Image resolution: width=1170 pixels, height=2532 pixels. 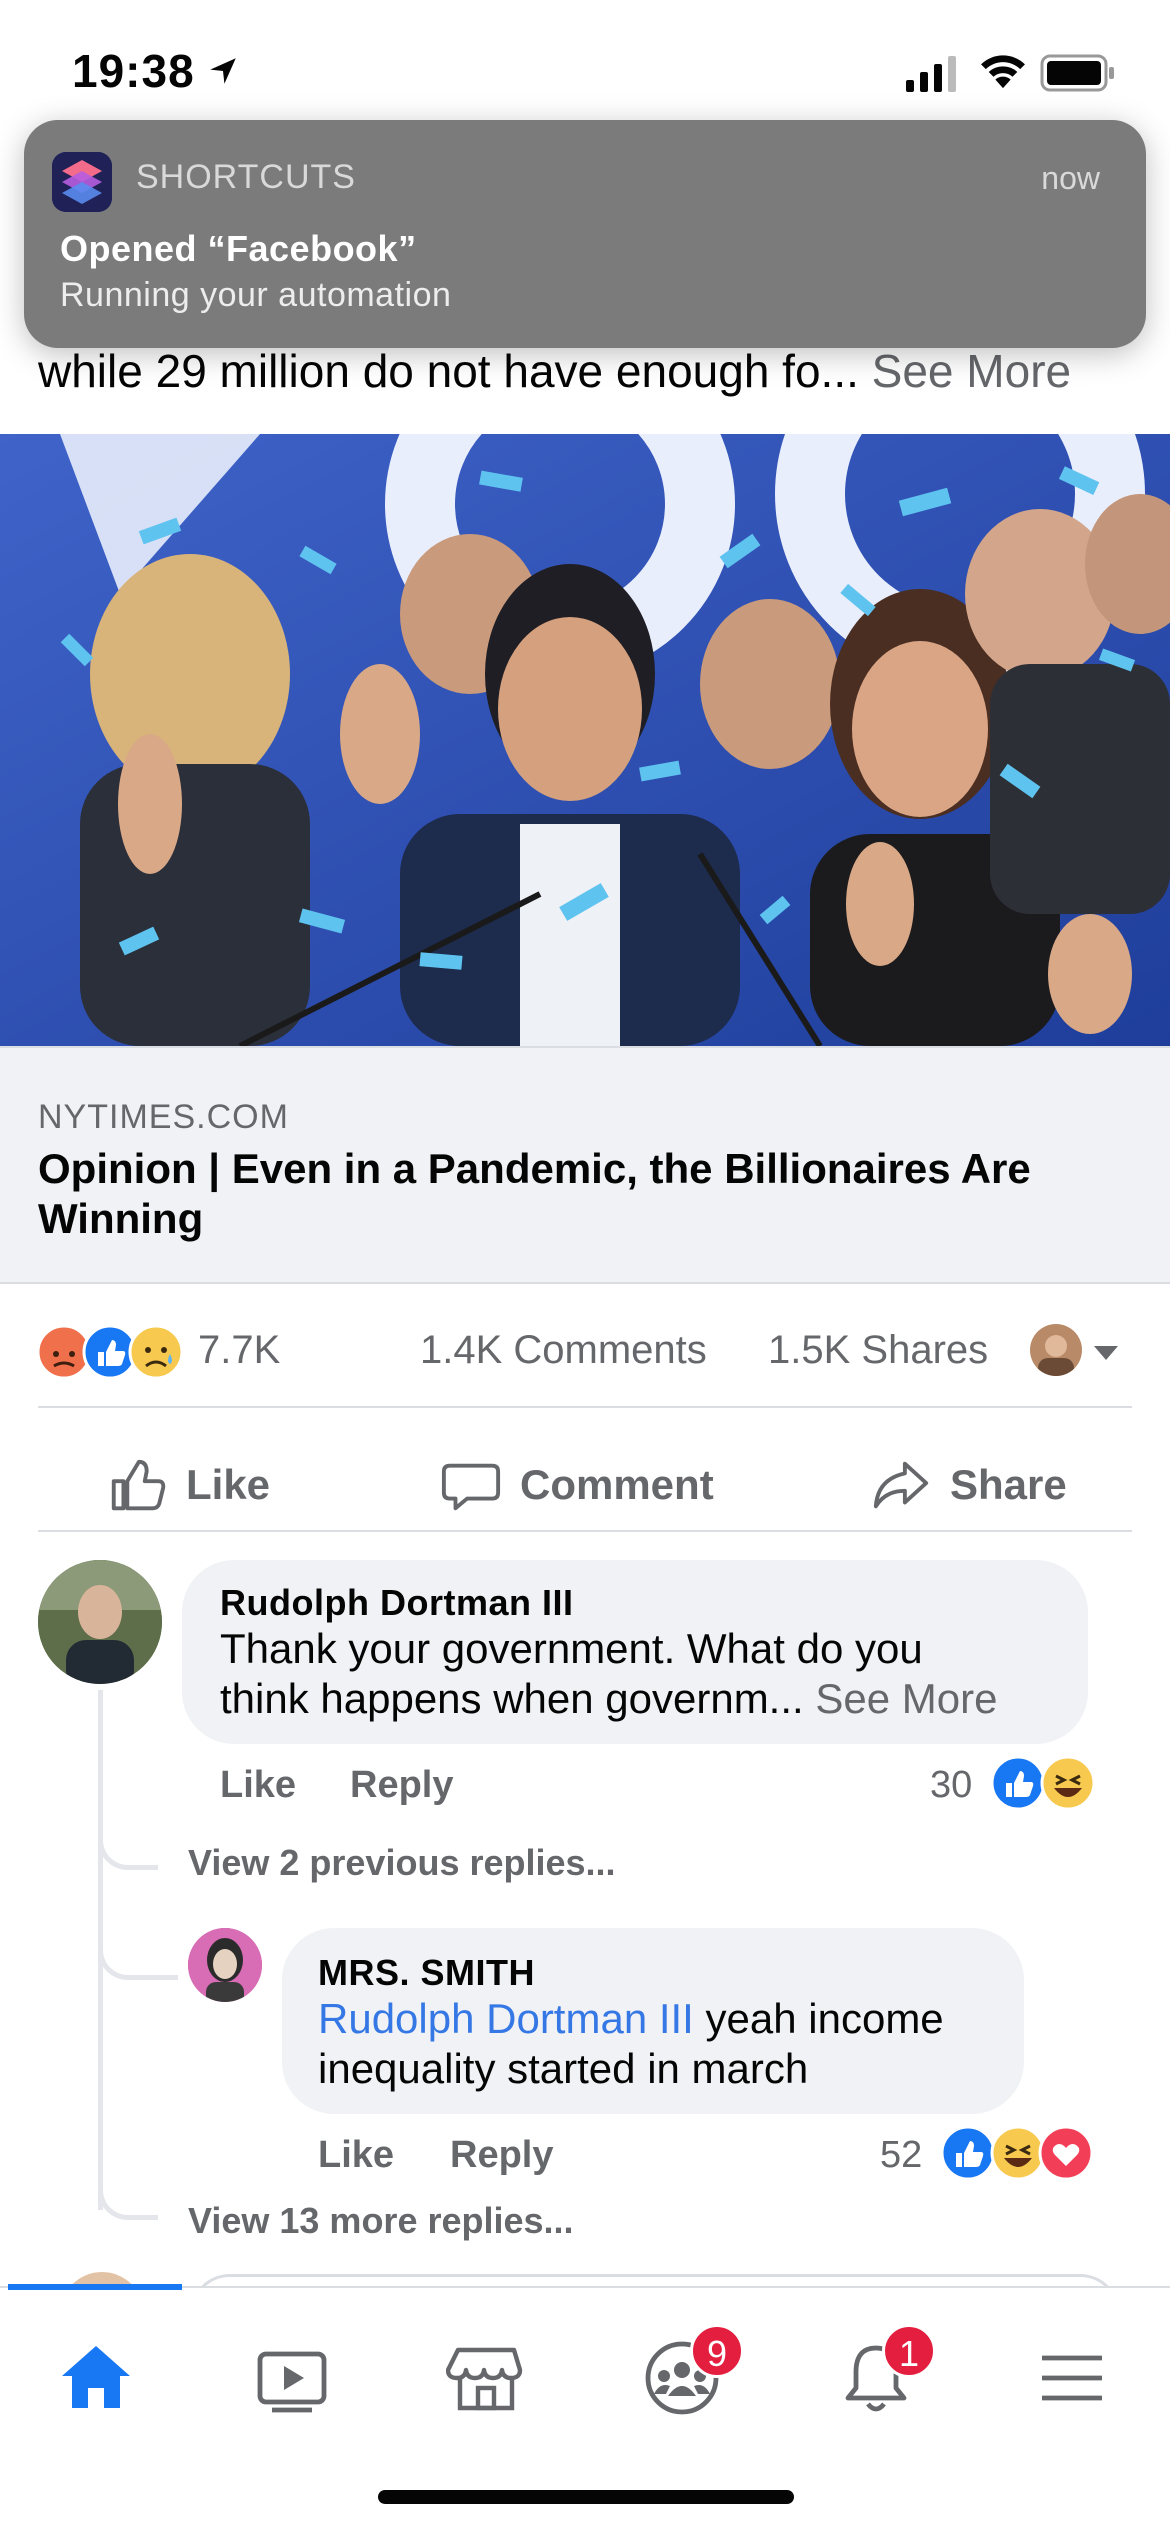 What do you see at coordinates (1003, 72) in the screenshot?
I see `wifi-icon` at bounding box center [1003, 72].